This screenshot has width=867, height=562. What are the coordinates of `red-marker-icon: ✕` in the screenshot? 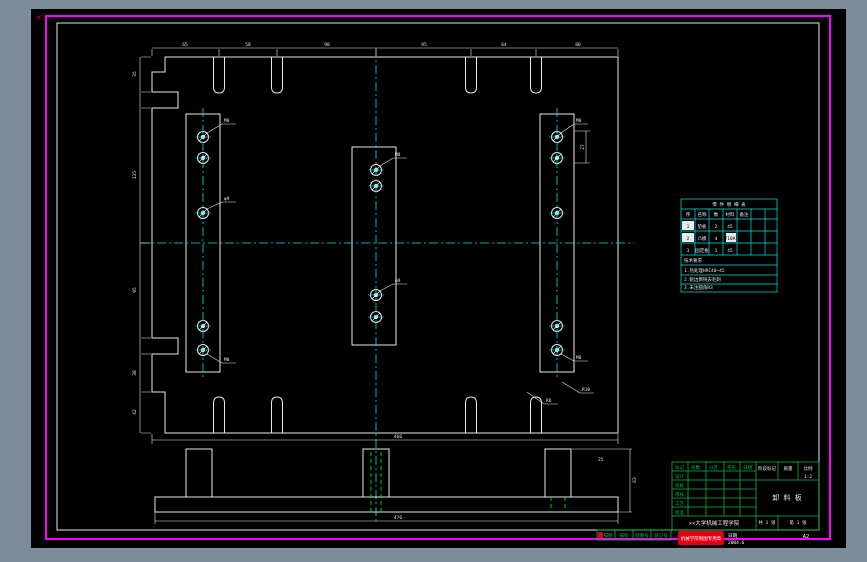 It's located at (38, 18).